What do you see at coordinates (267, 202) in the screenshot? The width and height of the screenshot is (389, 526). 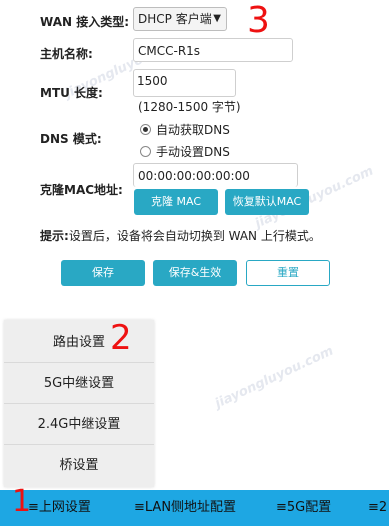 I see `restore-mac-button: 恢复默认MAC` at bounding box center [267, 202].